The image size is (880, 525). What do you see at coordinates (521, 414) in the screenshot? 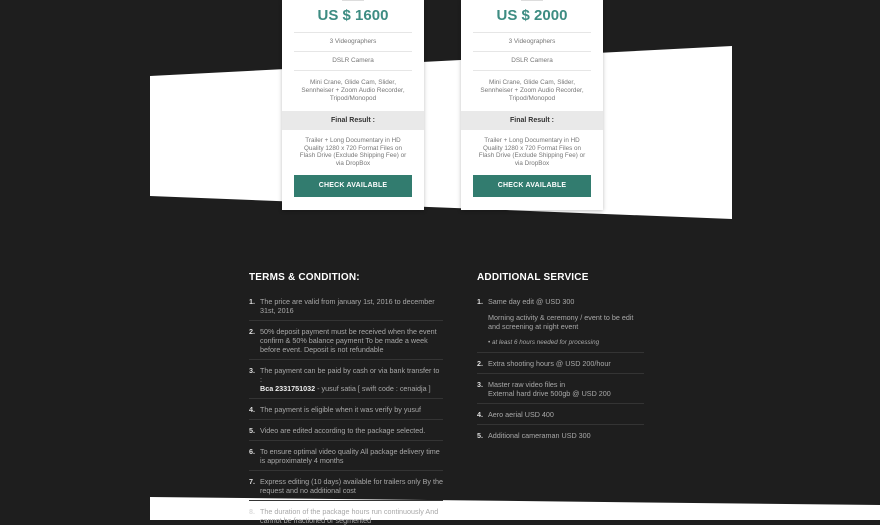
I see `list-text: Aero aerial USD 400` at bounding box center [521, 414].